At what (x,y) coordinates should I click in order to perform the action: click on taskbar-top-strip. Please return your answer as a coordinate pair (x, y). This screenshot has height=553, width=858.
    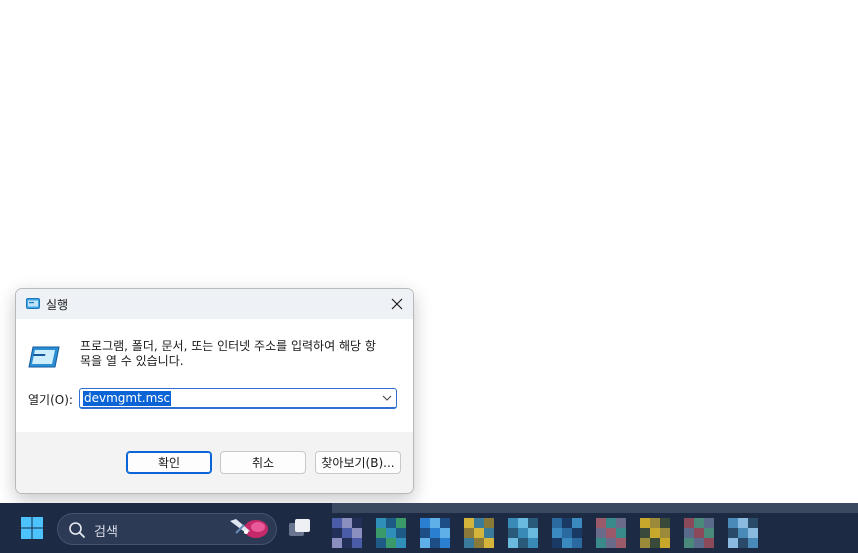
    Looking at the image, I should click on (595, 508).